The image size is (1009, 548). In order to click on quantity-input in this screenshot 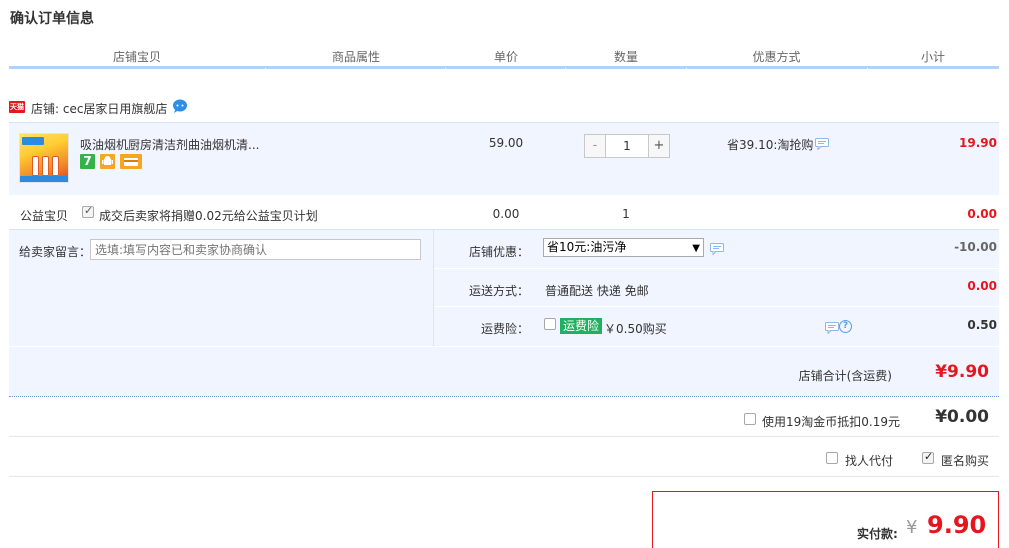, I will do `click(627, 146)`.